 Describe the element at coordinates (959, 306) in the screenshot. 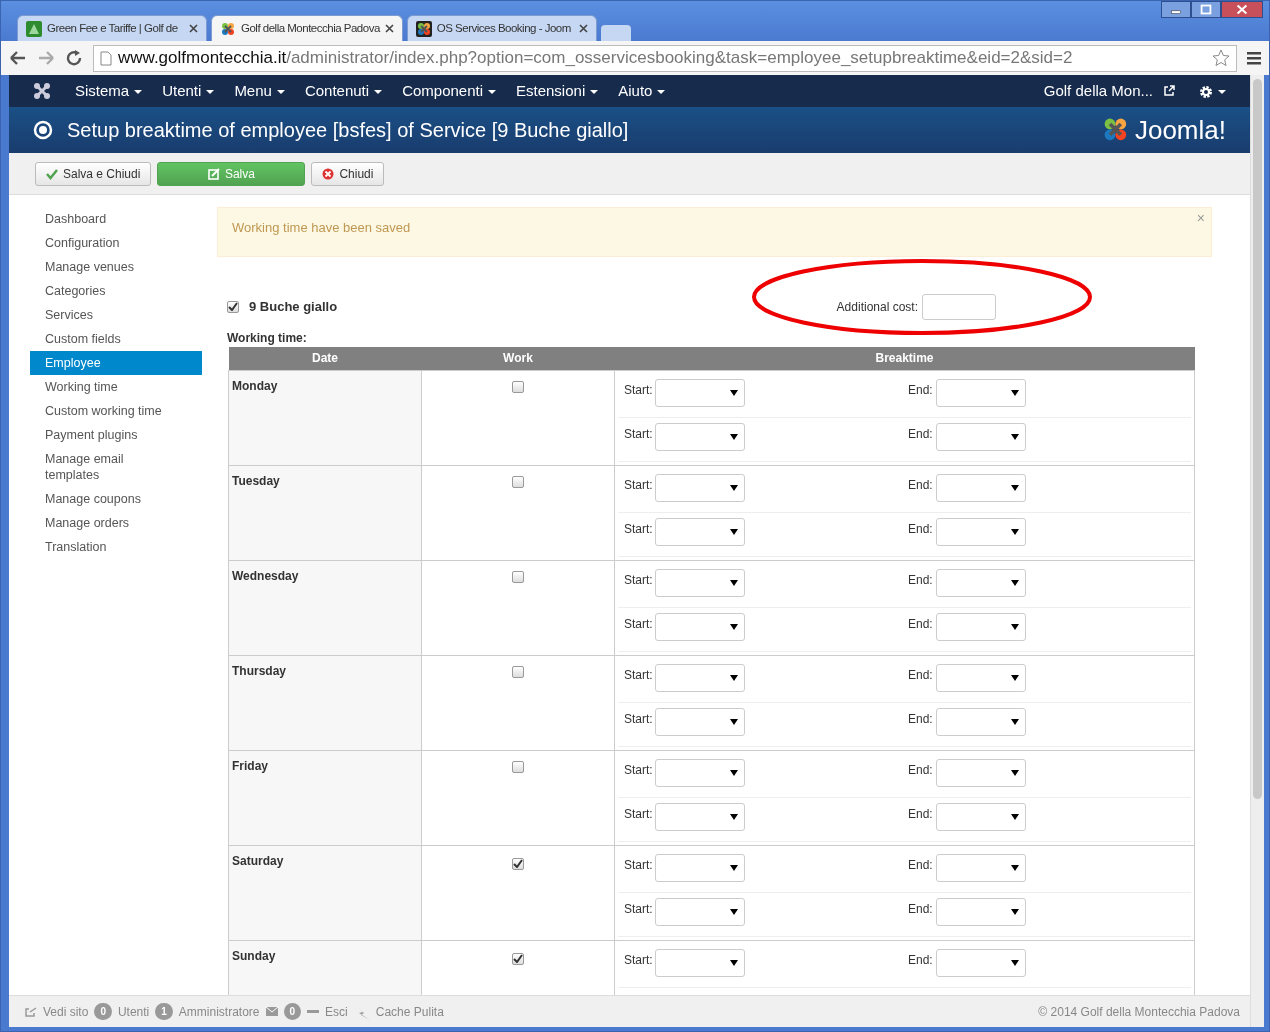

I see `additional-cost-field` at that location.